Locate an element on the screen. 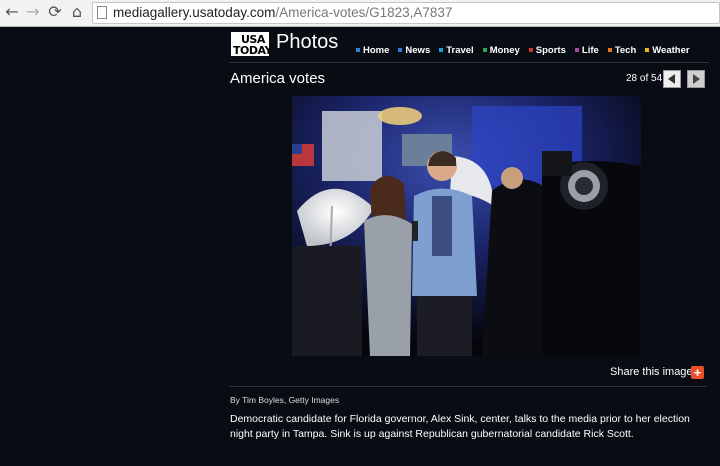 This screenshot has width=720, height=466. url-path: /America-votes/G1823,A7837 is located at coordinates (364, 12).